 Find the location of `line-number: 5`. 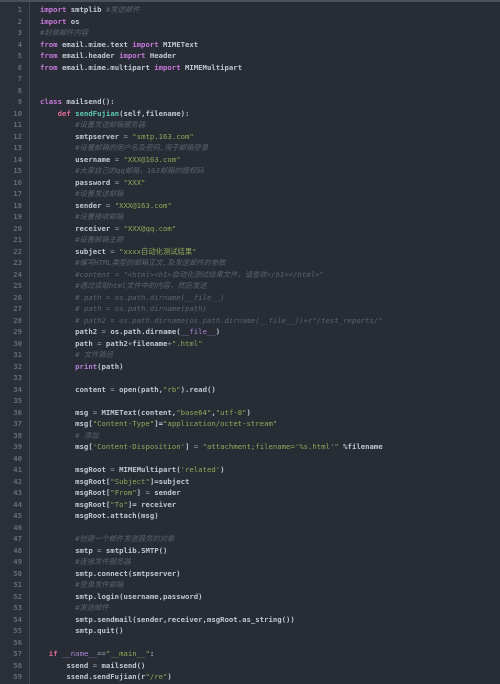

line-number: 5 is located at coordinates (19, 55).